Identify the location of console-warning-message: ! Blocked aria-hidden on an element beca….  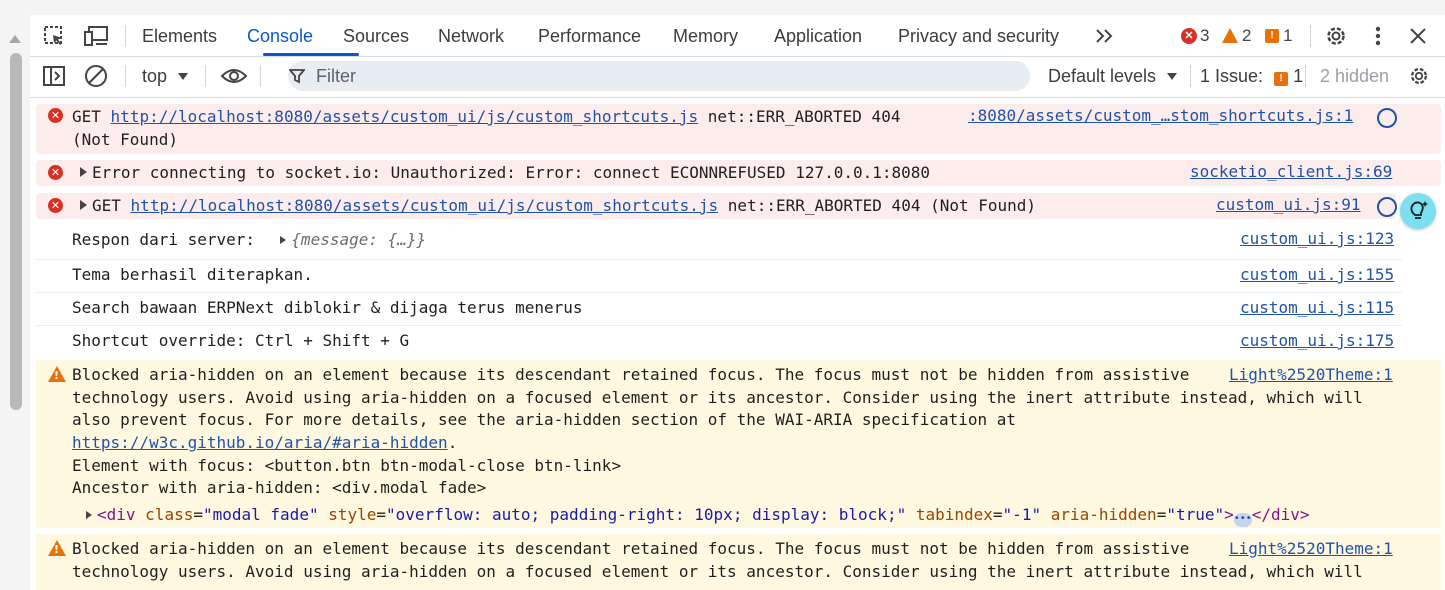
(738, 562).